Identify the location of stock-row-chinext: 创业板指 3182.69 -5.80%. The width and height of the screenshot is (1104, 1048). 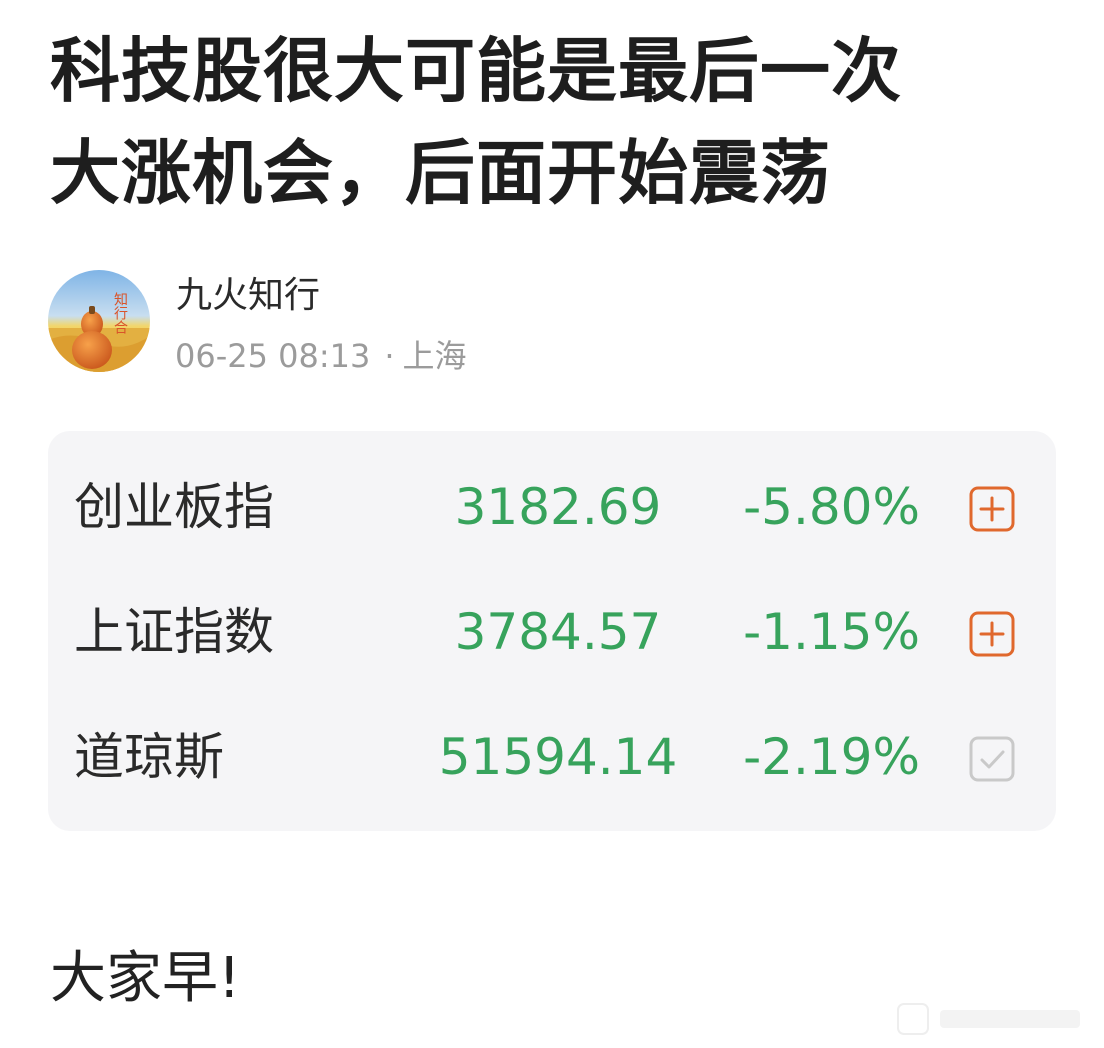
(552, 503).